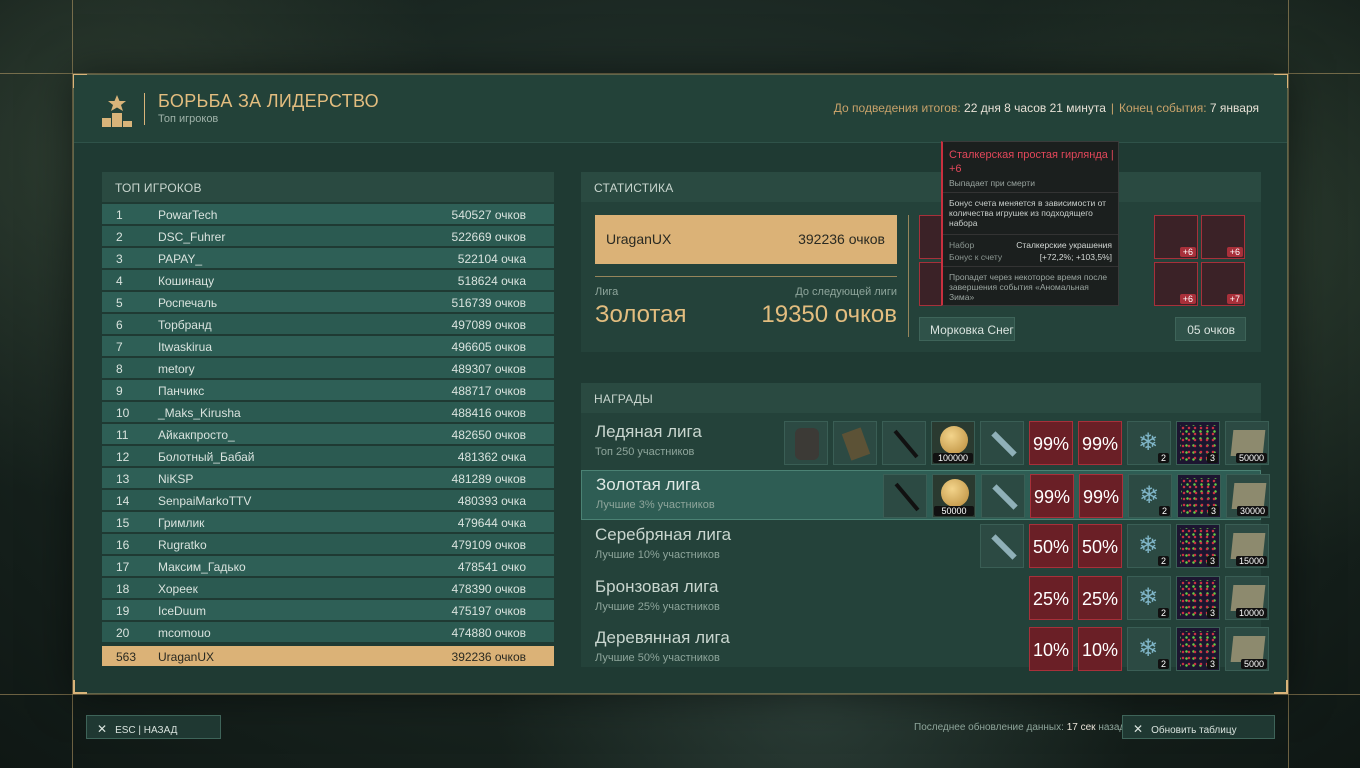  Describe the element at coordinates (328, 610) in the screenshot. I see `leaderboard-row: 19 IceDuum 475197 очков` at that location.